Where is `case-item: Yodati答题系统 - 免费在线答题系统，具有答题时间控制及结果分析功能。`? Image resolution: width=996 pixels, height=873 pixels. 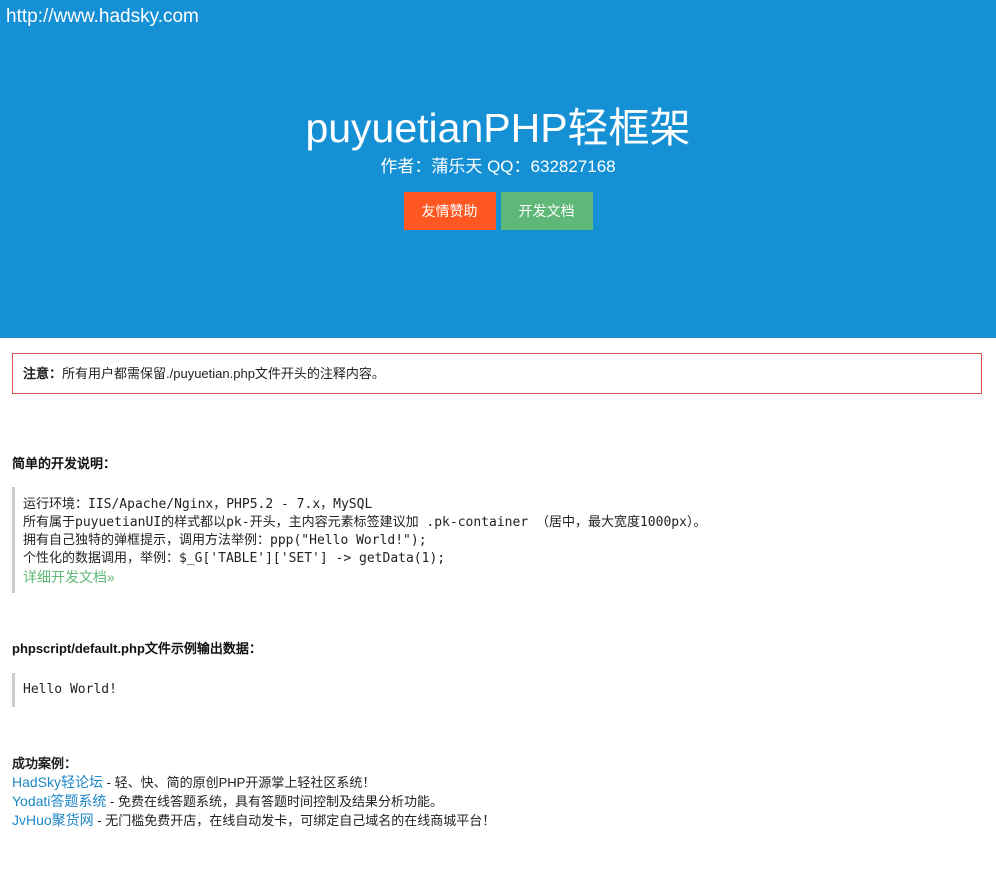 case-item: Yodati答题系统 - 免费在线答题系统，具有答题时间控制及结果分析功能。 is located at coordinates (253, 801).